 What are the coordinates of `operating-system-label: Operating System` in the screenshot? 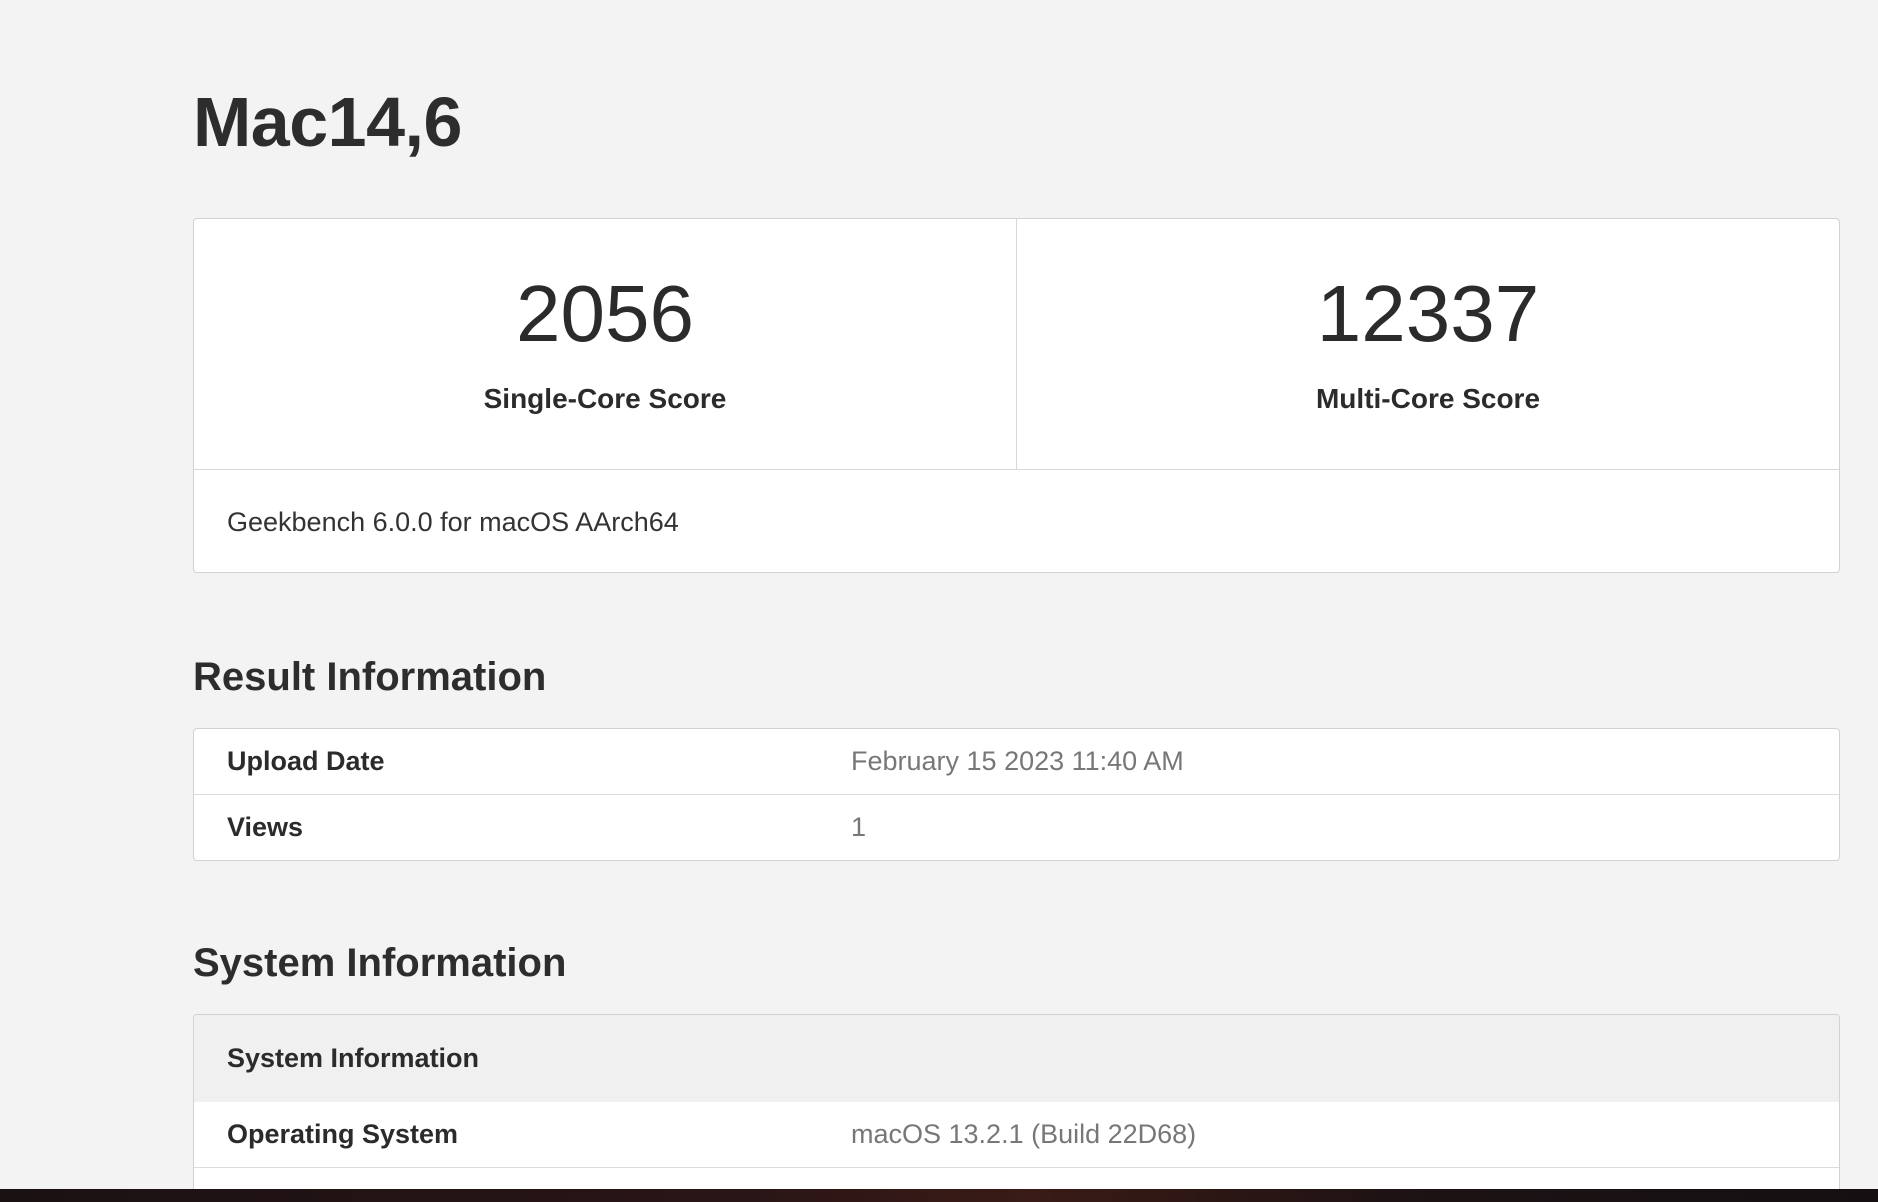 It's located at (343, 1134).